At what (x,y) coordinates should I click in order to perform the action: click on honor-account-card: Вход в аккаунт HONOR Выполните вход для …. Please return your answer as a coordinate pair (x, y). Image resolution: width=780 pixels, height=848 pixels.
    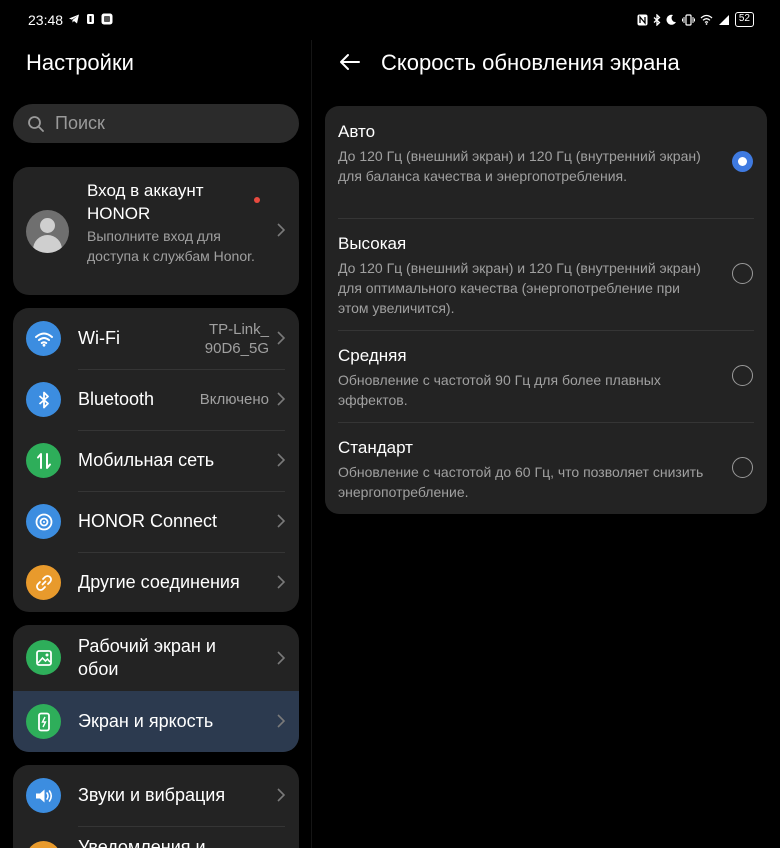
    Looking at the image, I should click on (156, 231).